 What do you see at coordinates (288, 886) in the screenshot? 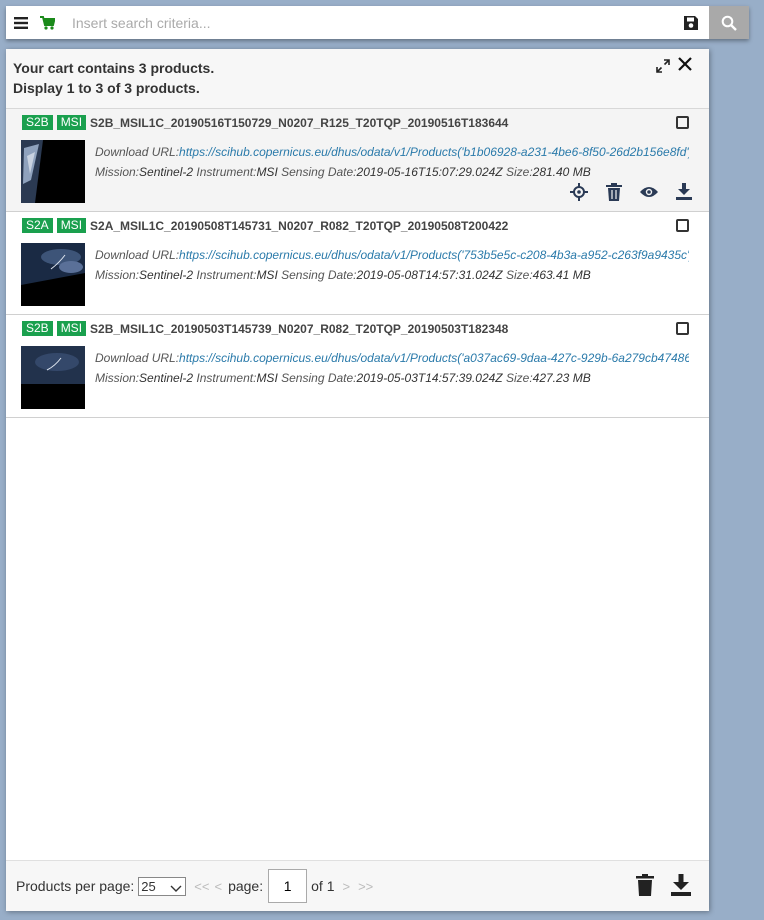
I see `page-input` at bounding box center [288, 886].